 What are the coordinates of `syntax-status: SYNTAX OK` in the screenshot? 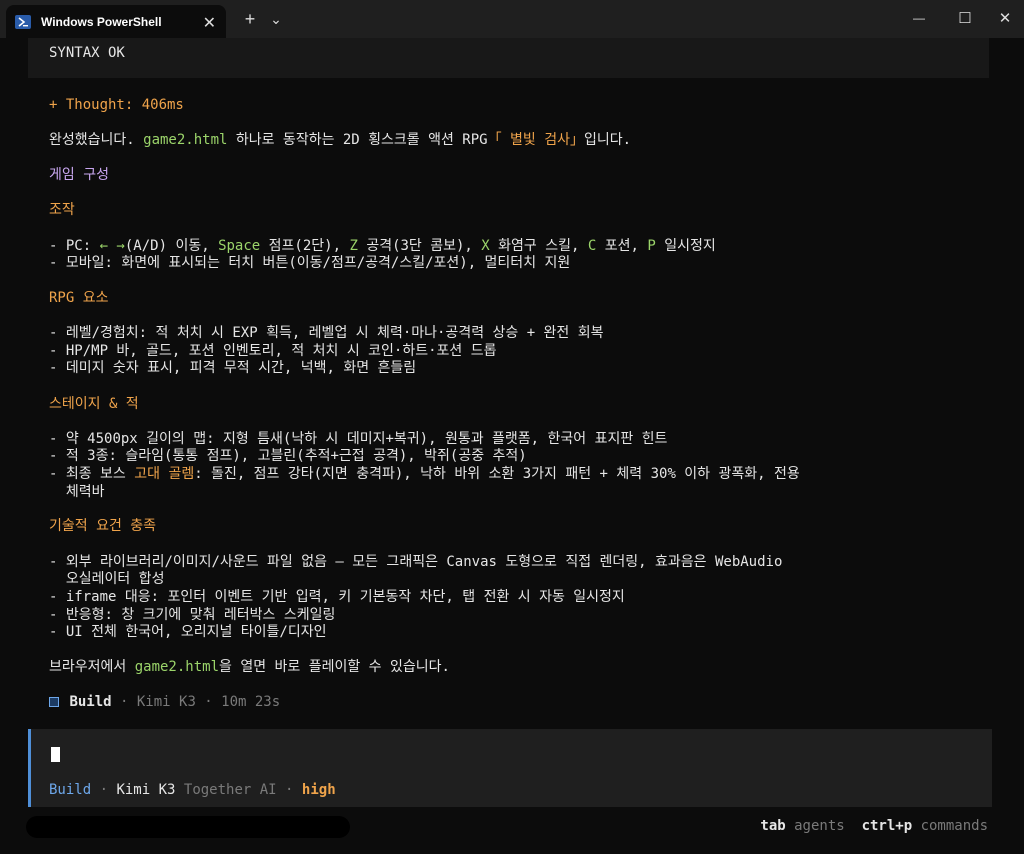 It's located at (87, 53).